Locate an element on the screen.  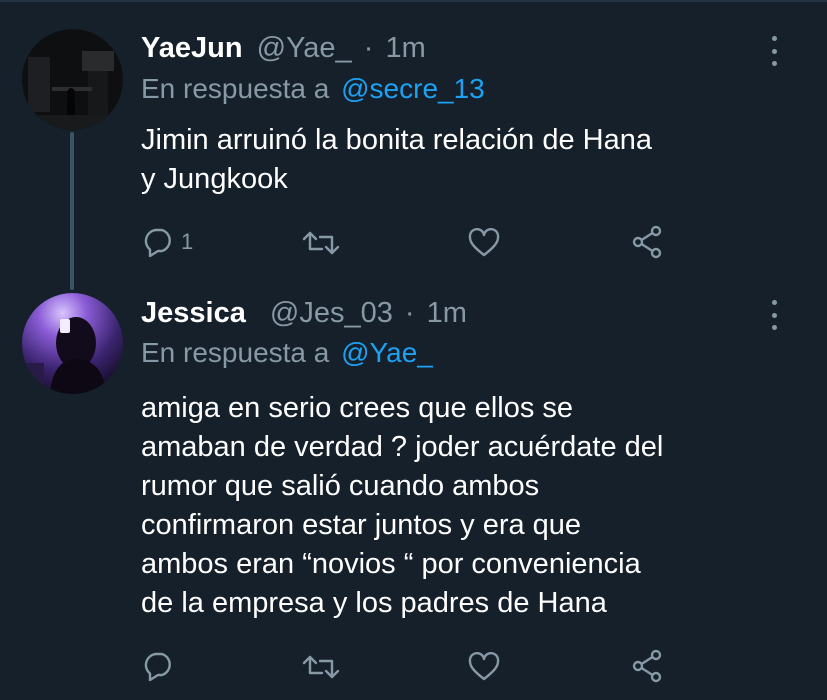
reply-mention-link: @secre_13 is located at coordinates (413, 88).